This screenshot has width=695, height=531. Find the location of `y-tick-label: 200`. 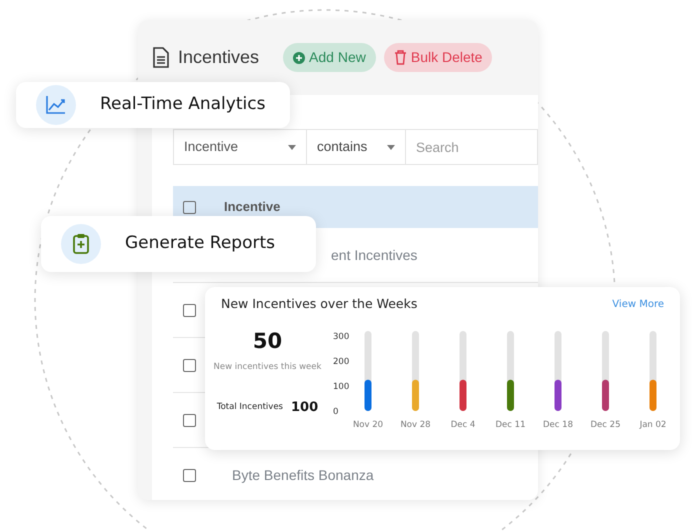

y-tick-label: 200 is located at coordinates (341, 361).